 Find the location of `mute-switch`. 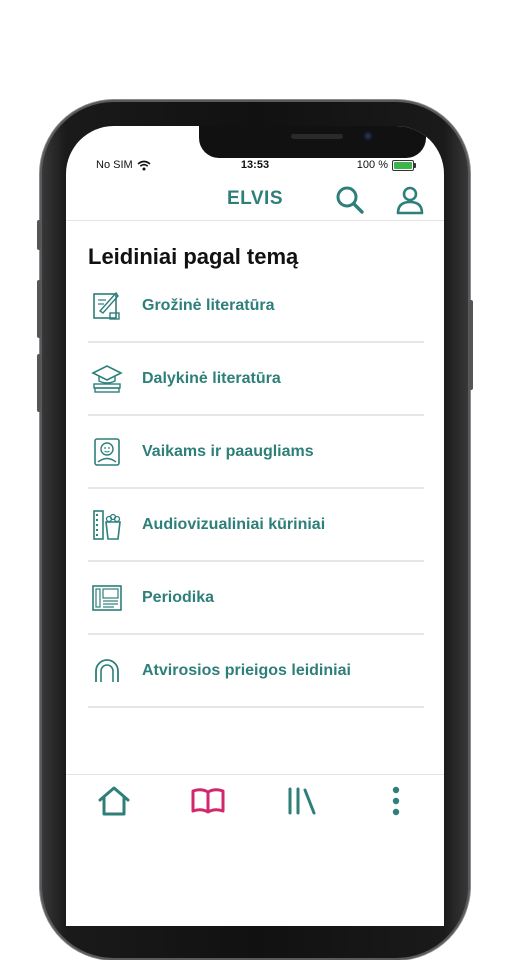

mute-switch is located at coordinates (39, 235).